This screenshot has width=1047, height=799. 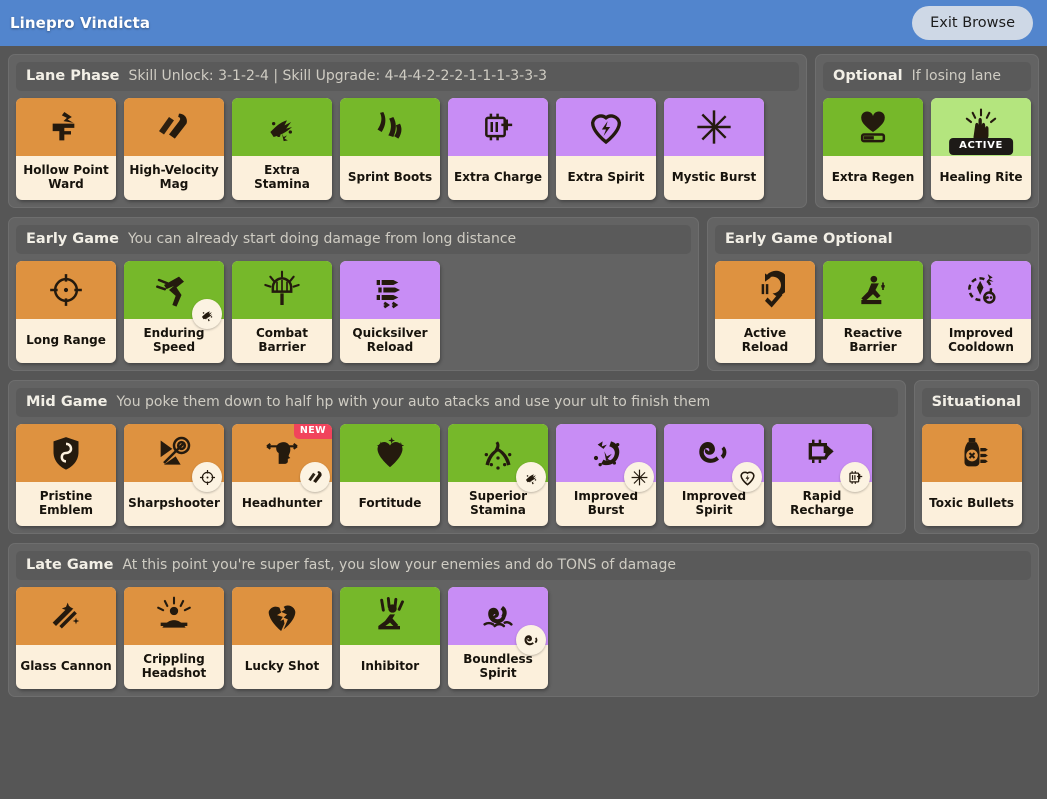 What do you see at coordinates (639, 477) in the screenshot?
I see `prerequisite-badge-mystic-burst` at bounding box center [639, 477].